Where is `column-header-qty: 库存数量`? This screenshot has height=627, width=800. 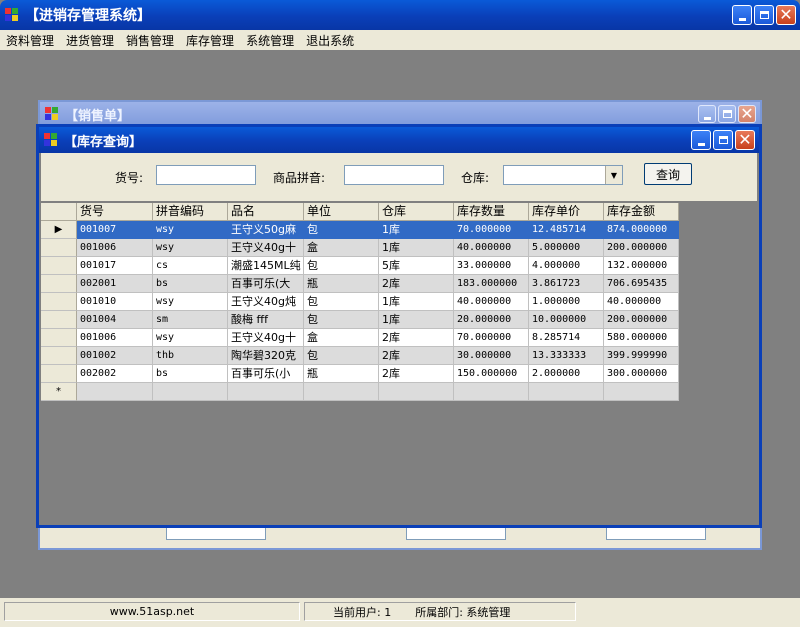
column-header-qty: 库存数量 is located at coordinates (491, 212).